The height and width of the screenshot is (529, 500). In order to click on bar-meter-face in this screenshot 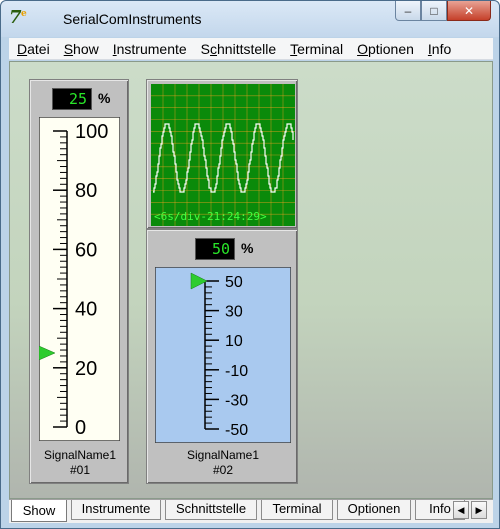, I will do `click(223, 355)`.